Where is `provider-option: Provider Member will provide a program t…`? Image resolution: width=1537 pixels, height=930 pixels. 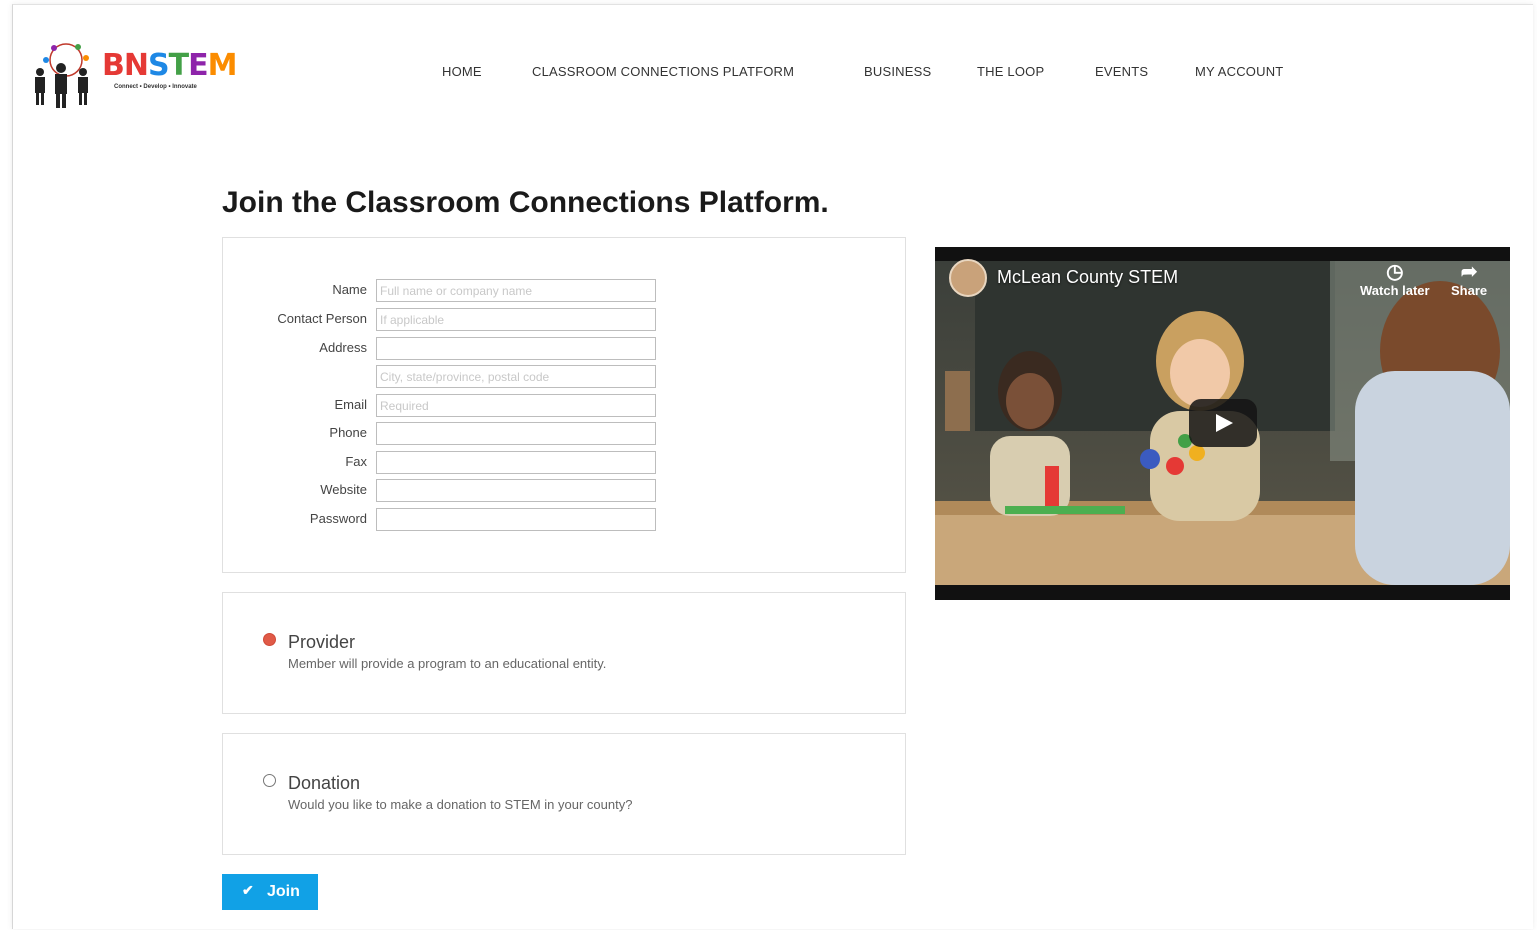
provider-option: Provider Member will provide a program t… is located at coordinates (564, 653).